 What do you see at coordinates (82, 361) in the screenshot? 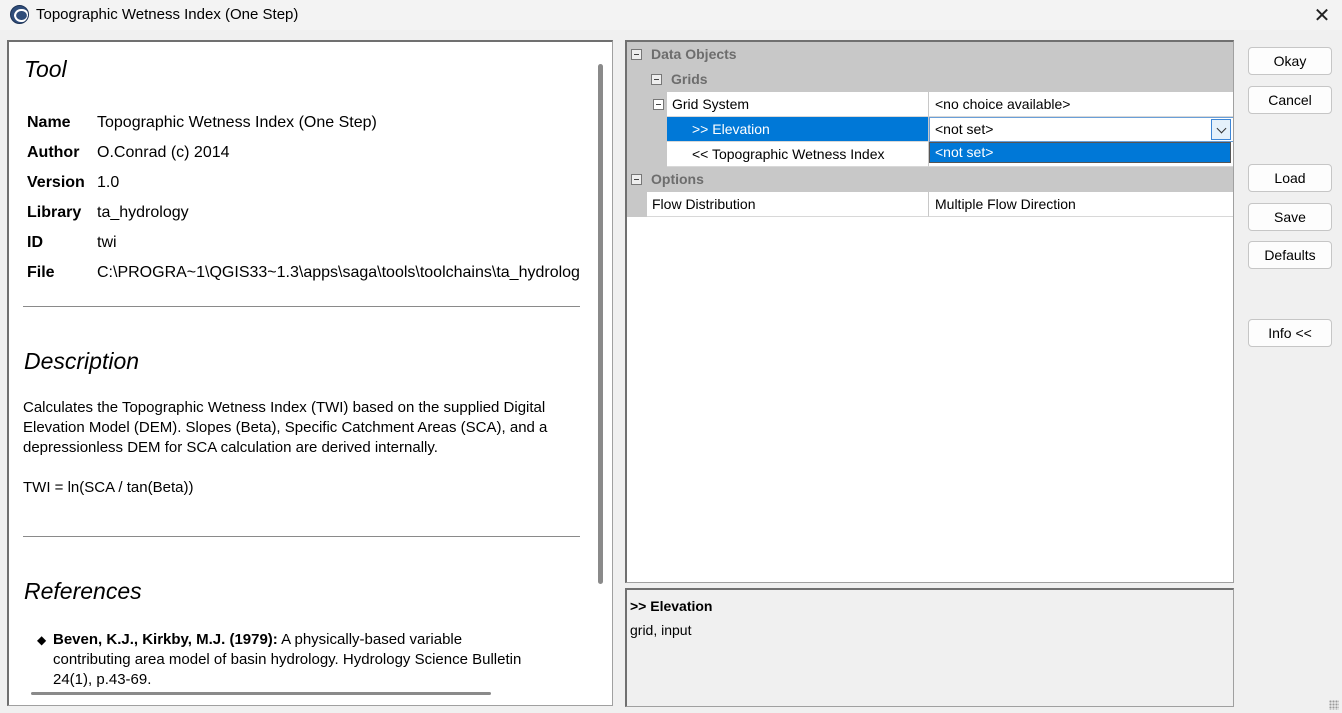
I see `description-heading: Description` at bounding box center [82, 361].